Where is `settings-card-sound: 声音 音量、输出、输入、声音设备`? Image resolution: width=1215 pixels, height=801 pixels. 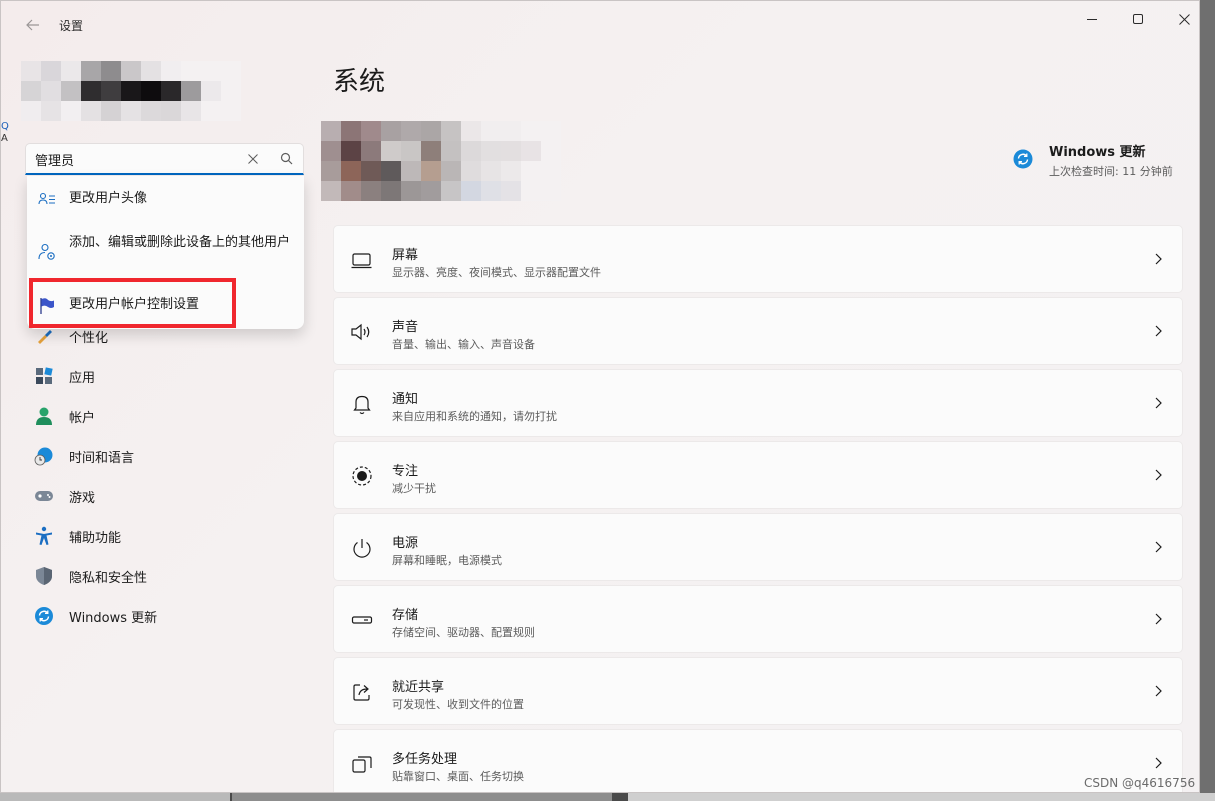 settings-card-sound: 声音 音量、输出、输入、声音设备 is located at coordinates (758, 331).